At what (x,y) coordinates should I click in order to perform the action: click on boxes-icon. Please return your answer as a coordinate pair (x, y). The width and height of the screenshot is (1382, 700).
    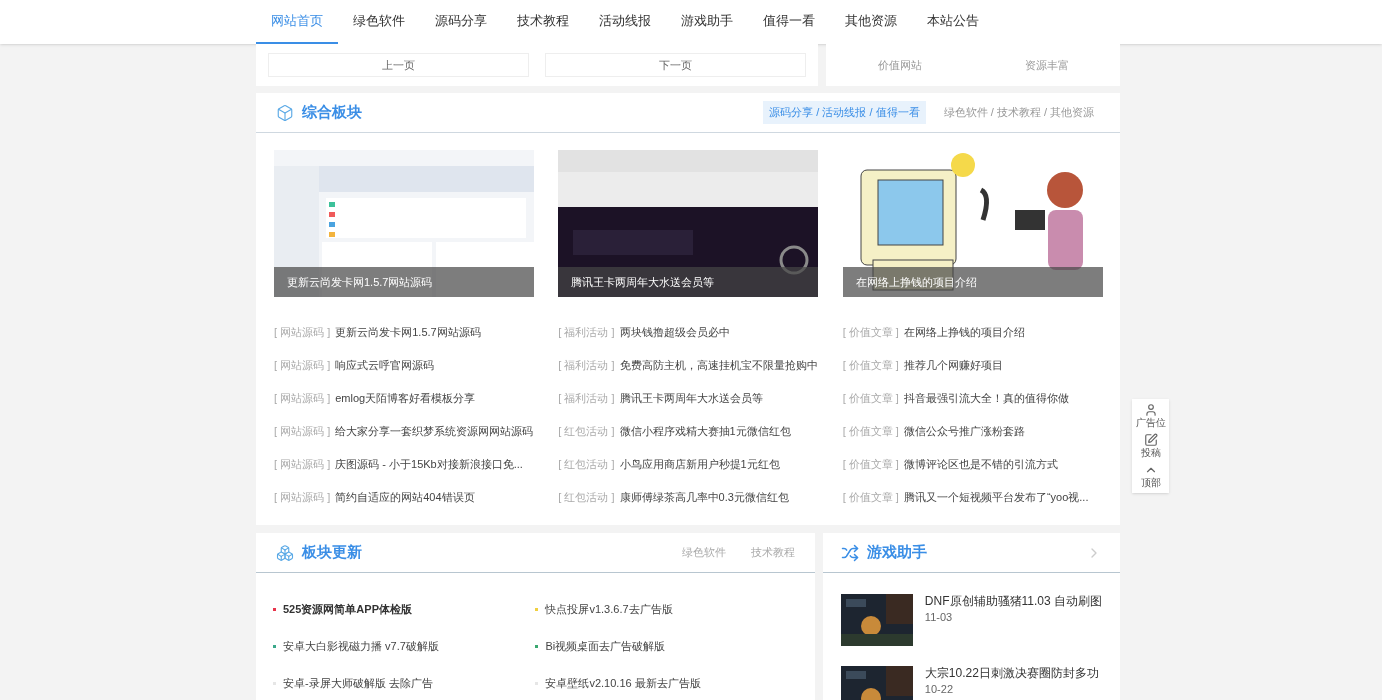
    Looking at the image, I should click on (285, 552).